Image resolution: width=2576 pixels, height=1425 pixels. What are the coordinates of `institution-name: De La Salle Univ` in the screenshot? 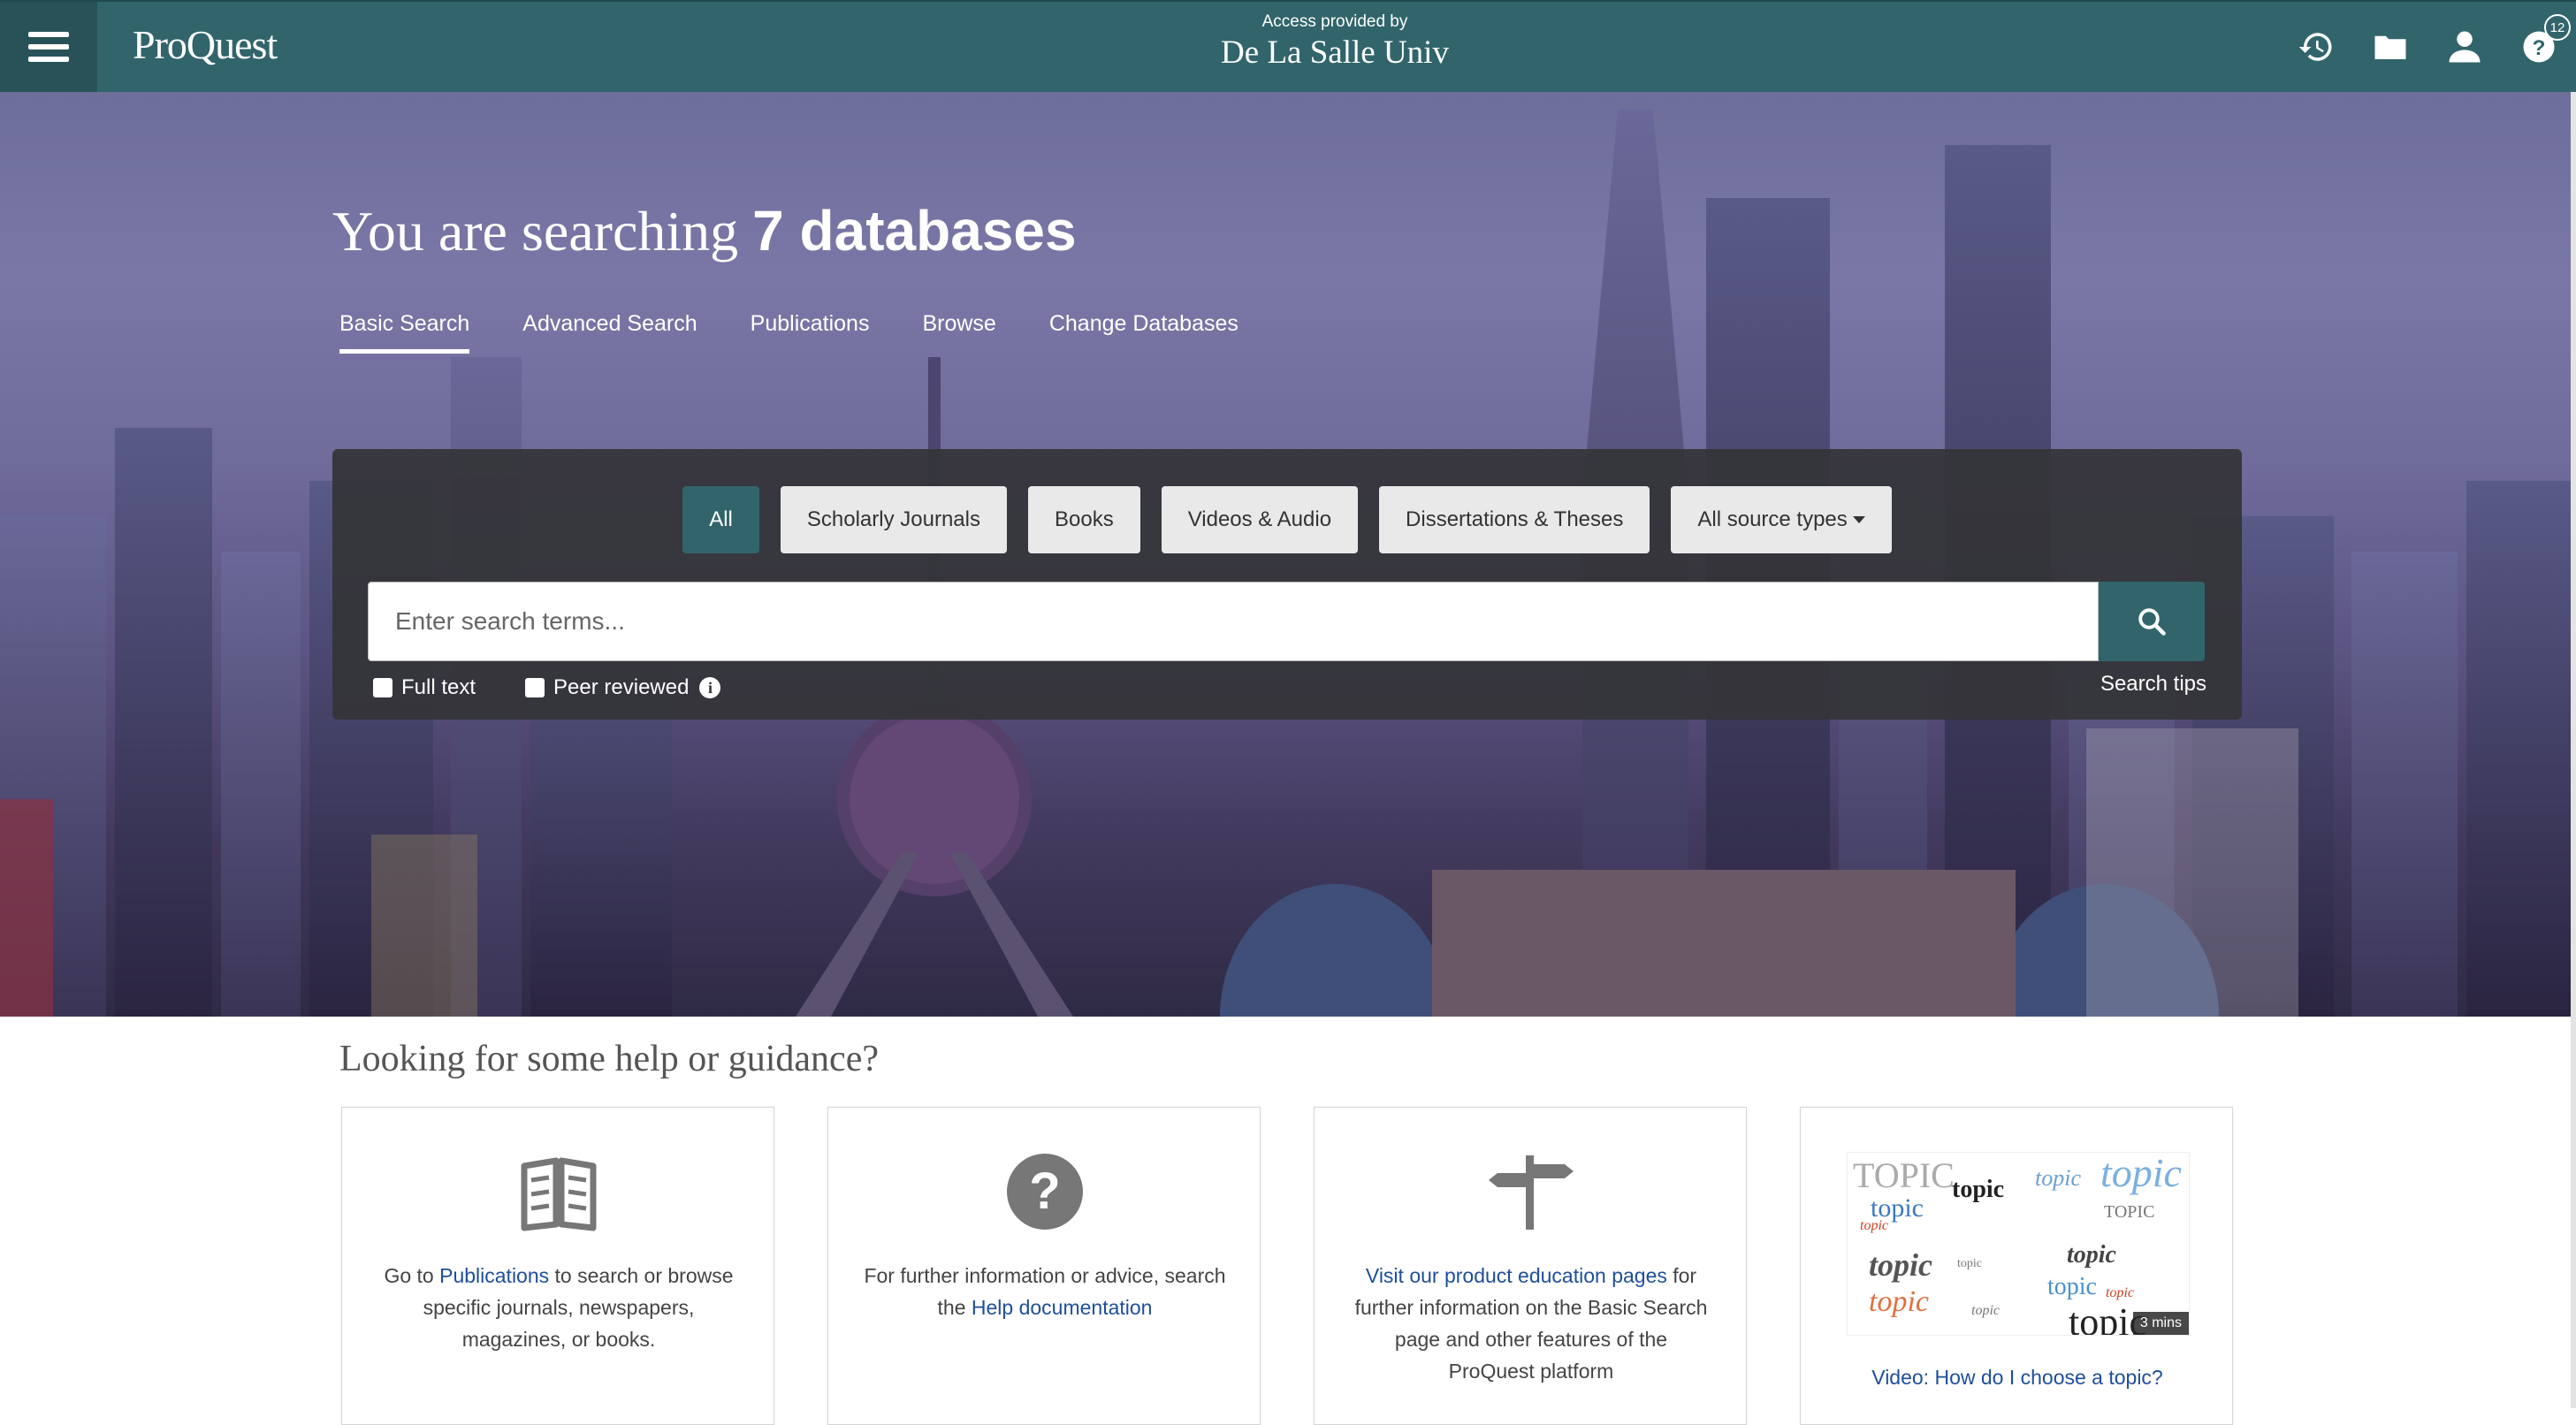 It's located at (1335, 53).